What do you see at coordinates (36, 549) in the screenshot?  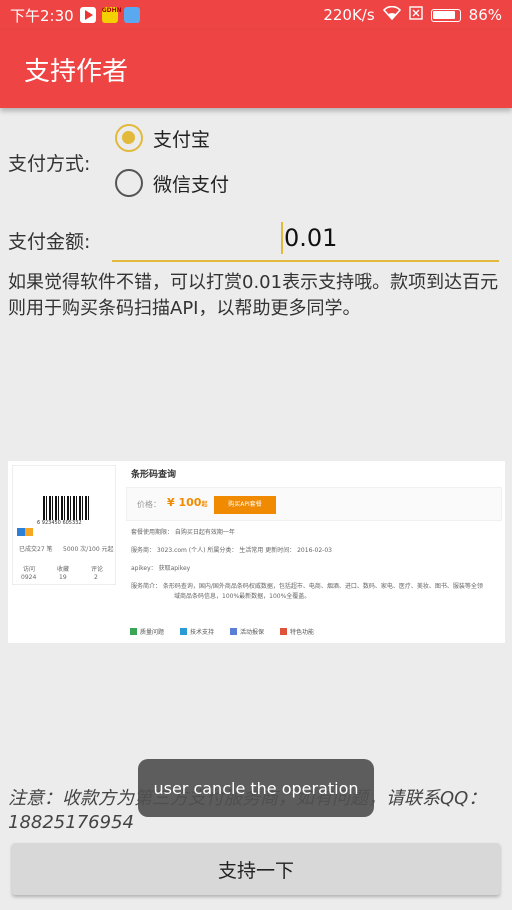 I see `sold-count: 已成交27 笔` at bounding box center [36, 549].